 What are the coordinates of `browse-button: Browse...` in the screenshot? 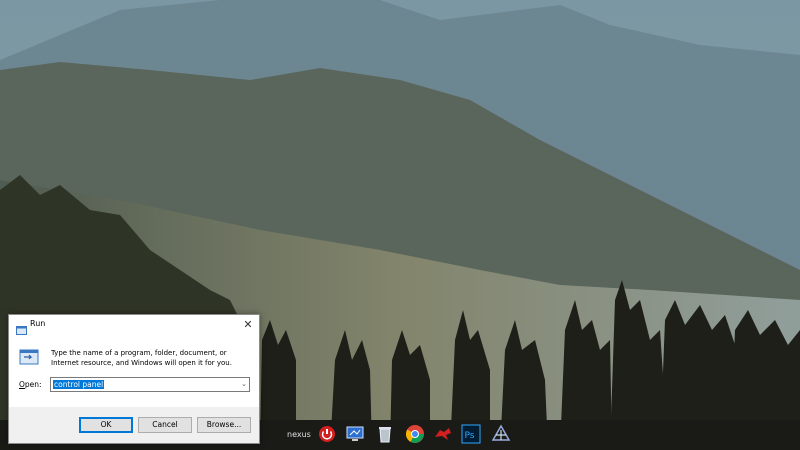 It's located at (224, 425).